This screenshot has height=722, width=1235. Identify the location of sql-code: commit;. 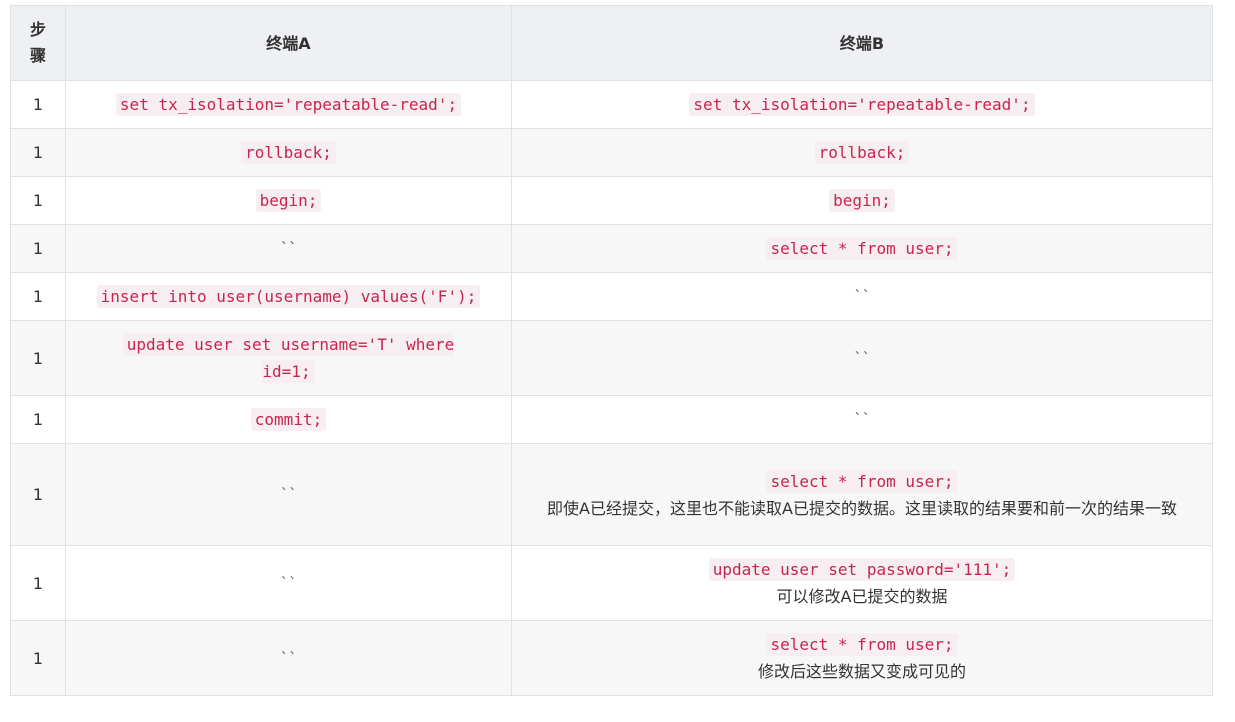
(288, 419).